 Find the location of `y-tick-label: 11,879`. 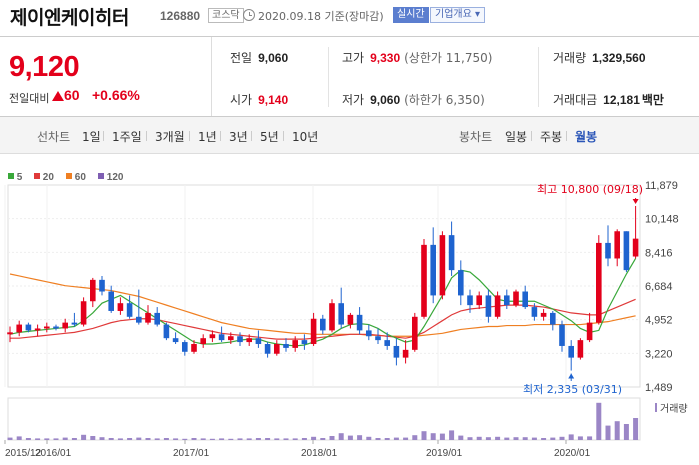

y-tick-label: 11,879 is located at coordinates (661, 186).